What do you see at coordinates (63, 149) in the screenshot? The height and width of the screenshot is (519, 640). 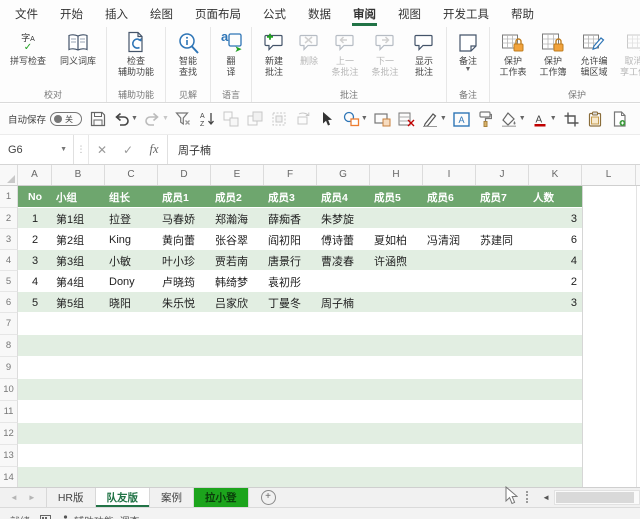 I see `name-box-caret-icon: ▼` at bounding box center [63, 149].